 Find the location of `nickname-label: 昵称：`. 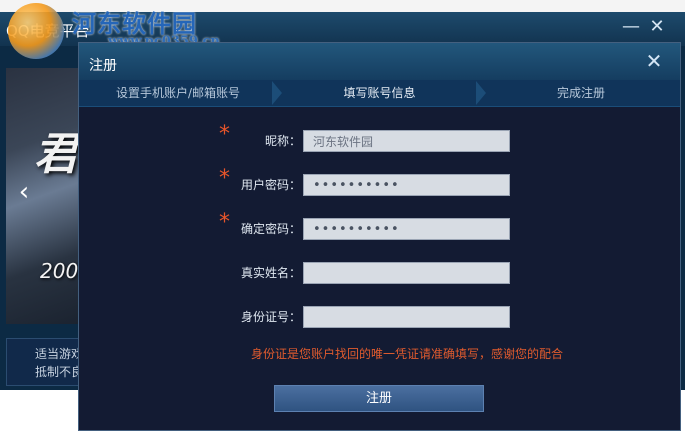

nickname-label: 昵称： is located at coordinates (282, 141).